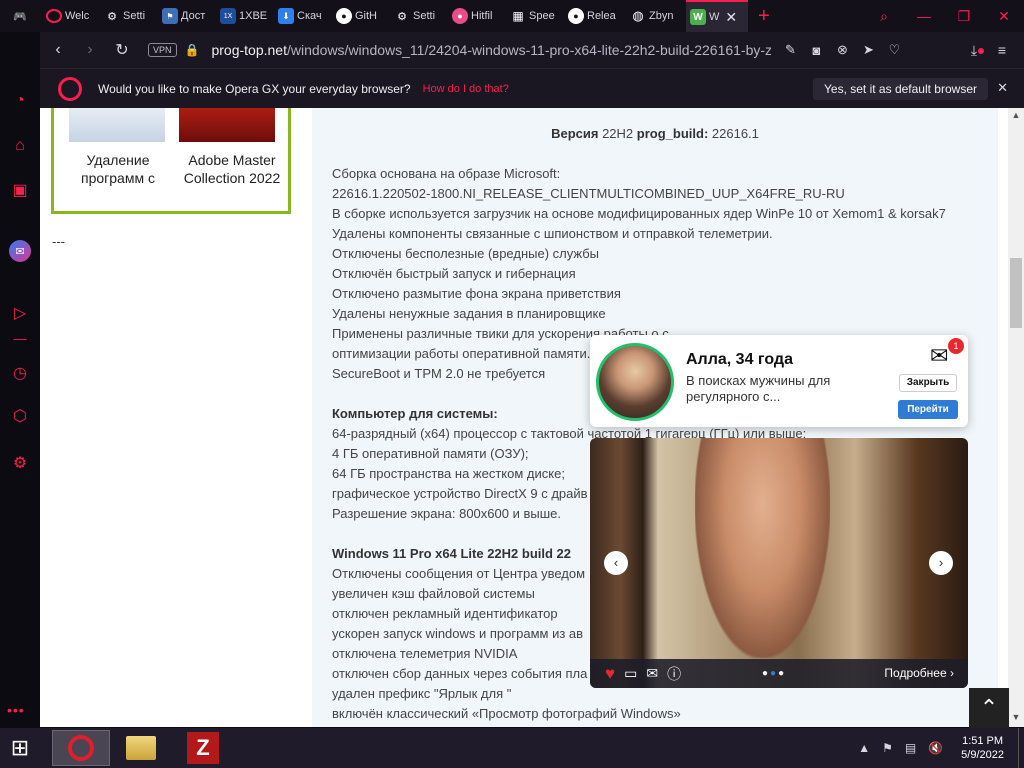 The image size is (1024, 768). I want to click on history-icon: ◷, so click(20, 373).